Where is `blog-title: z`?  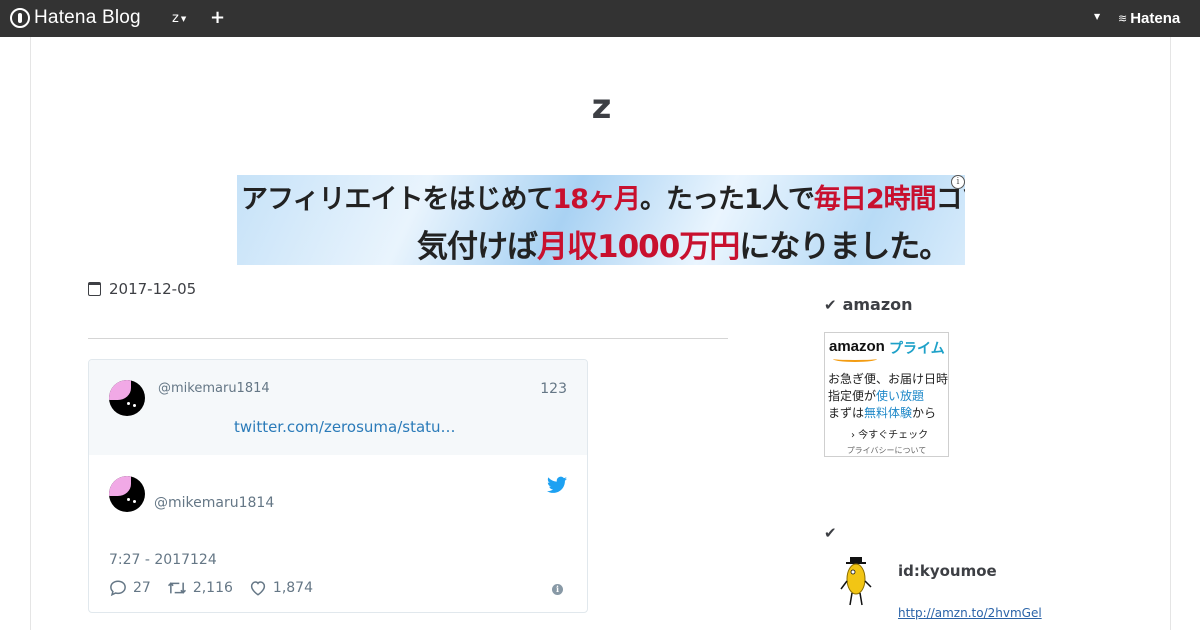
blog-title: z is located at coordinates (601, 107).